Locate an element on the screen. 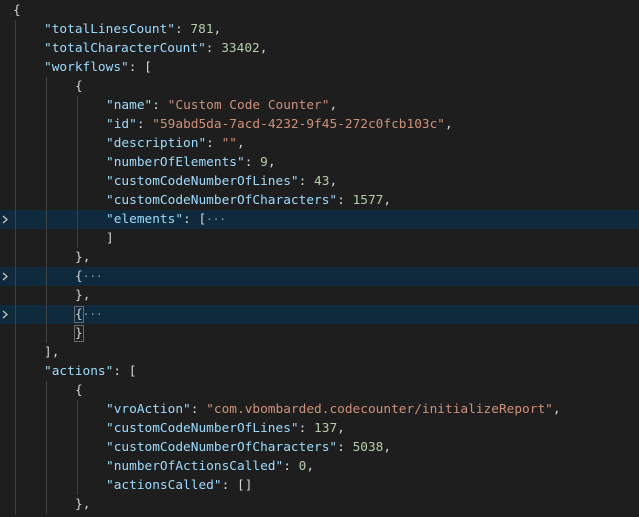  json-key: "actionsCalled" is located at coordinates (164, 485).